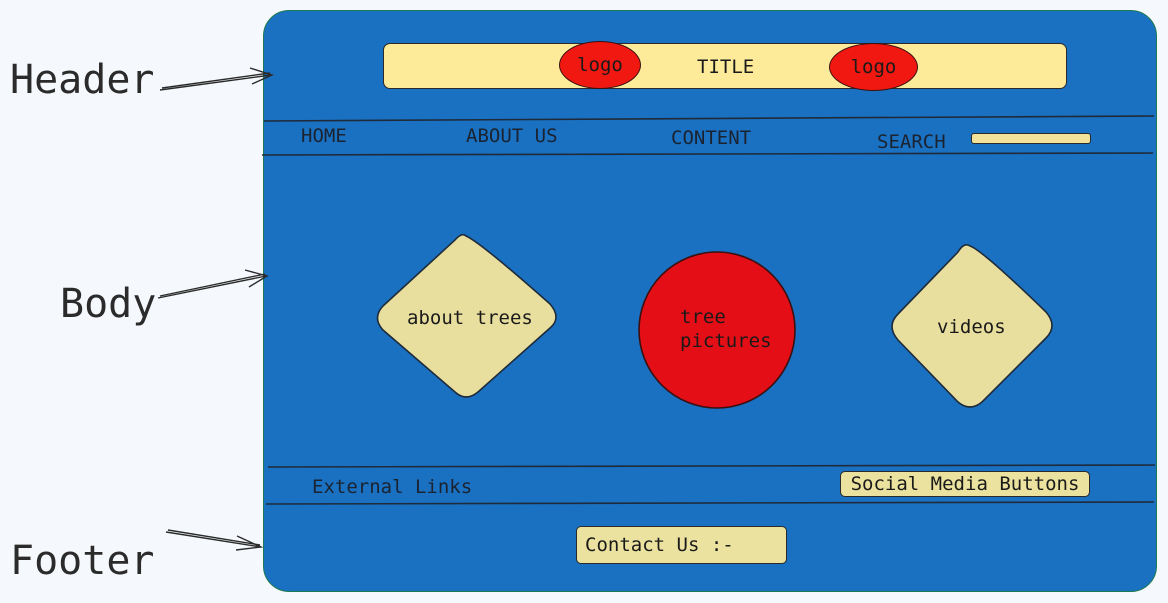  Describe the element at coordinates (707, 154) in the screenshot. I see `nav-bottom-line` at that location.